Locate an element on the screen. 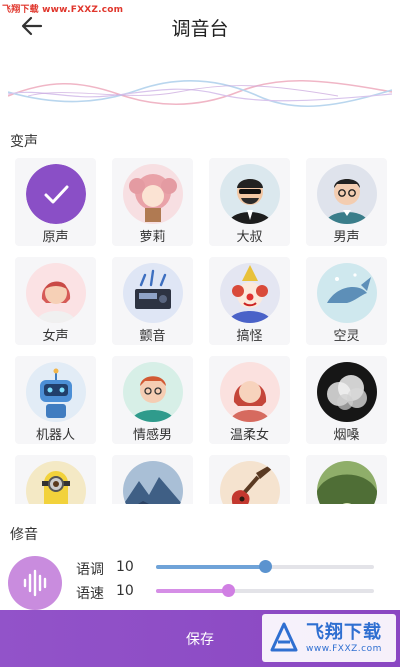 The height and width of the screenshot is (667, 400). voice-label: 情感男 is located at coordinates (152, 435).